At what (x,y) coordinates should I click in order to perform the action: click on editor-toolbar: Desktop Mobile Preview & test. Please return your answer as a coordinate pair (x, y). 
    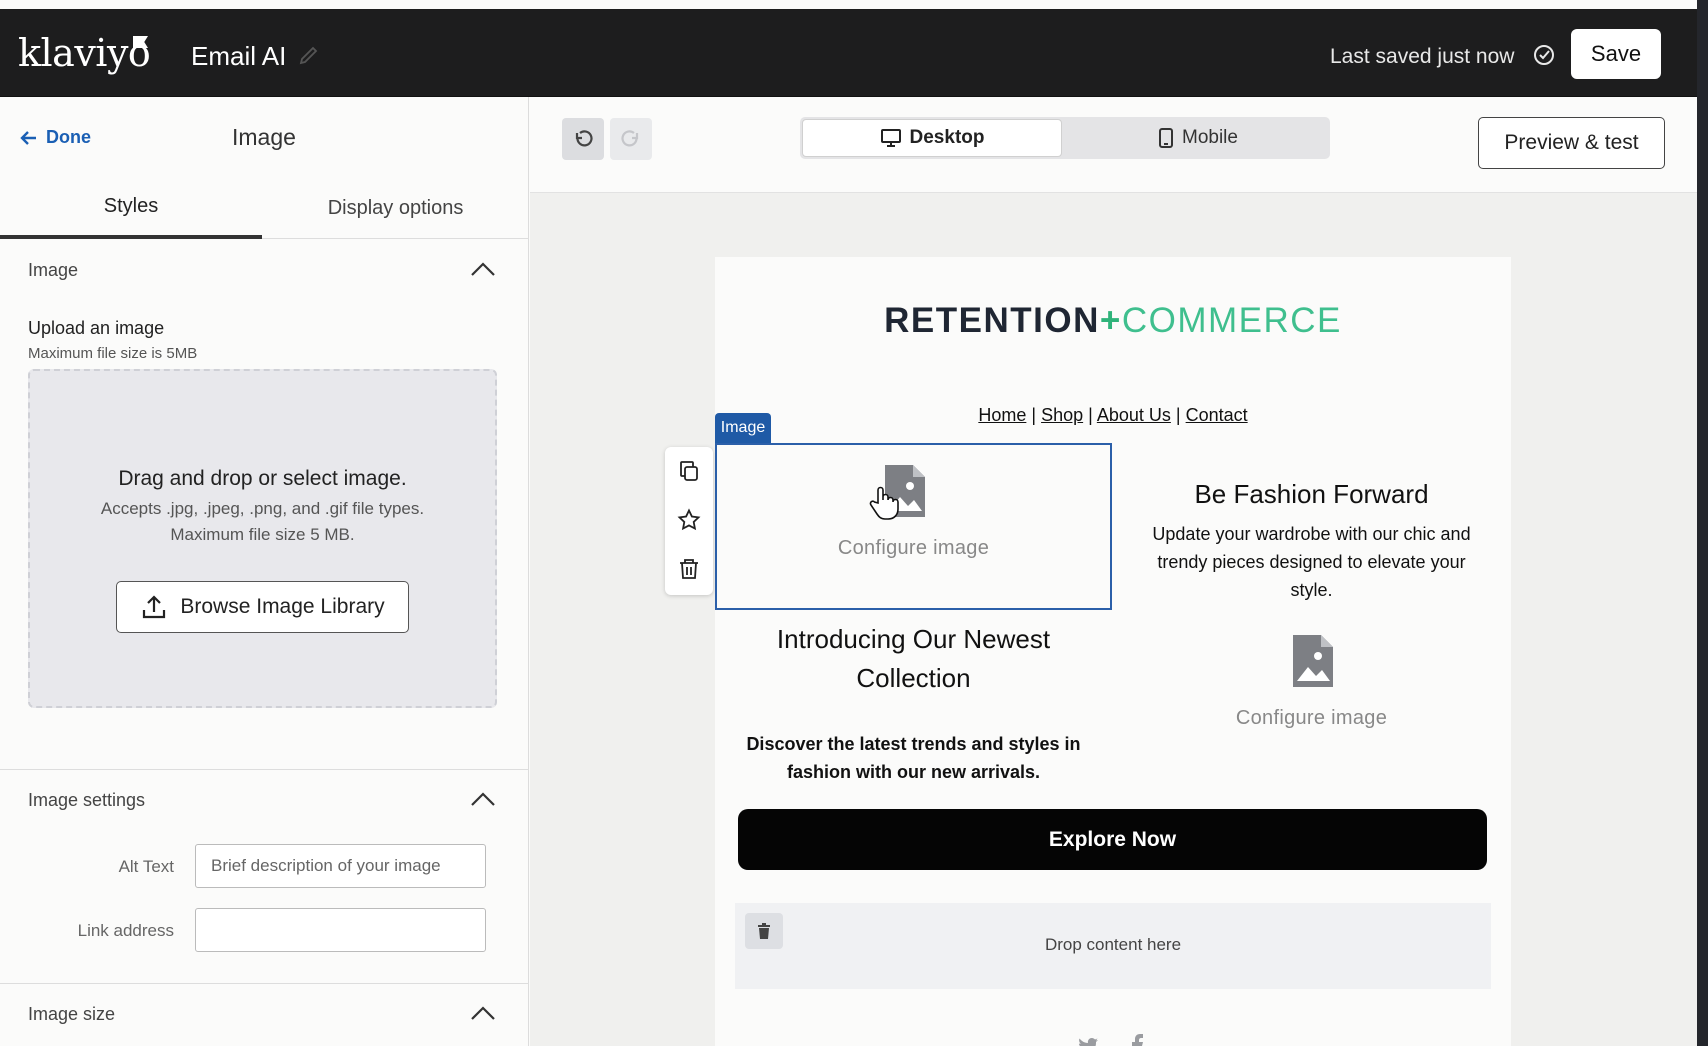
    Looking at the image, I should click on (1113, 145).